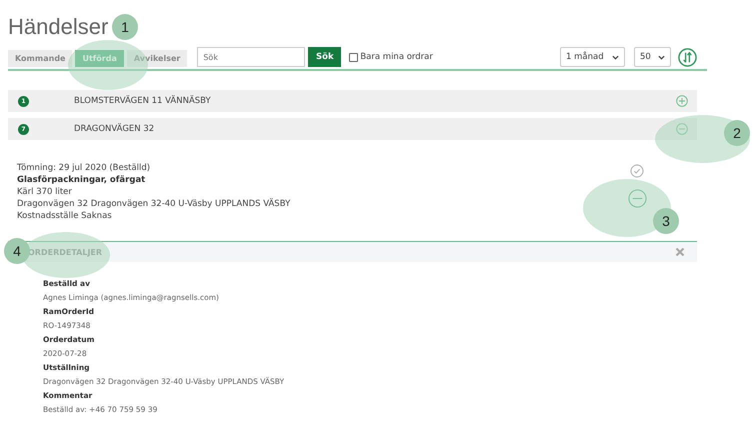  What do you see at coordinates (737, 133) in the screenshot?
I see `callout-badge: 2` at bounding box center [737, 133].